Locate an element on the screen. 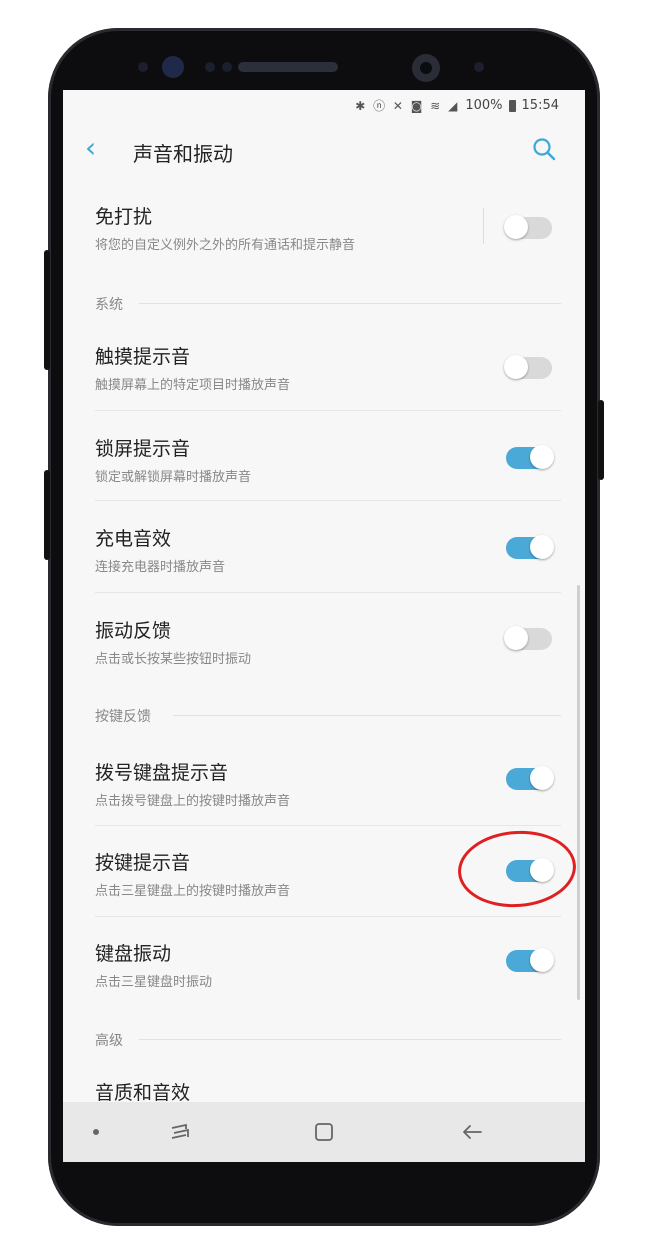 The image size is (650, 1243). led-sensor is located at coordinates (479, 67).